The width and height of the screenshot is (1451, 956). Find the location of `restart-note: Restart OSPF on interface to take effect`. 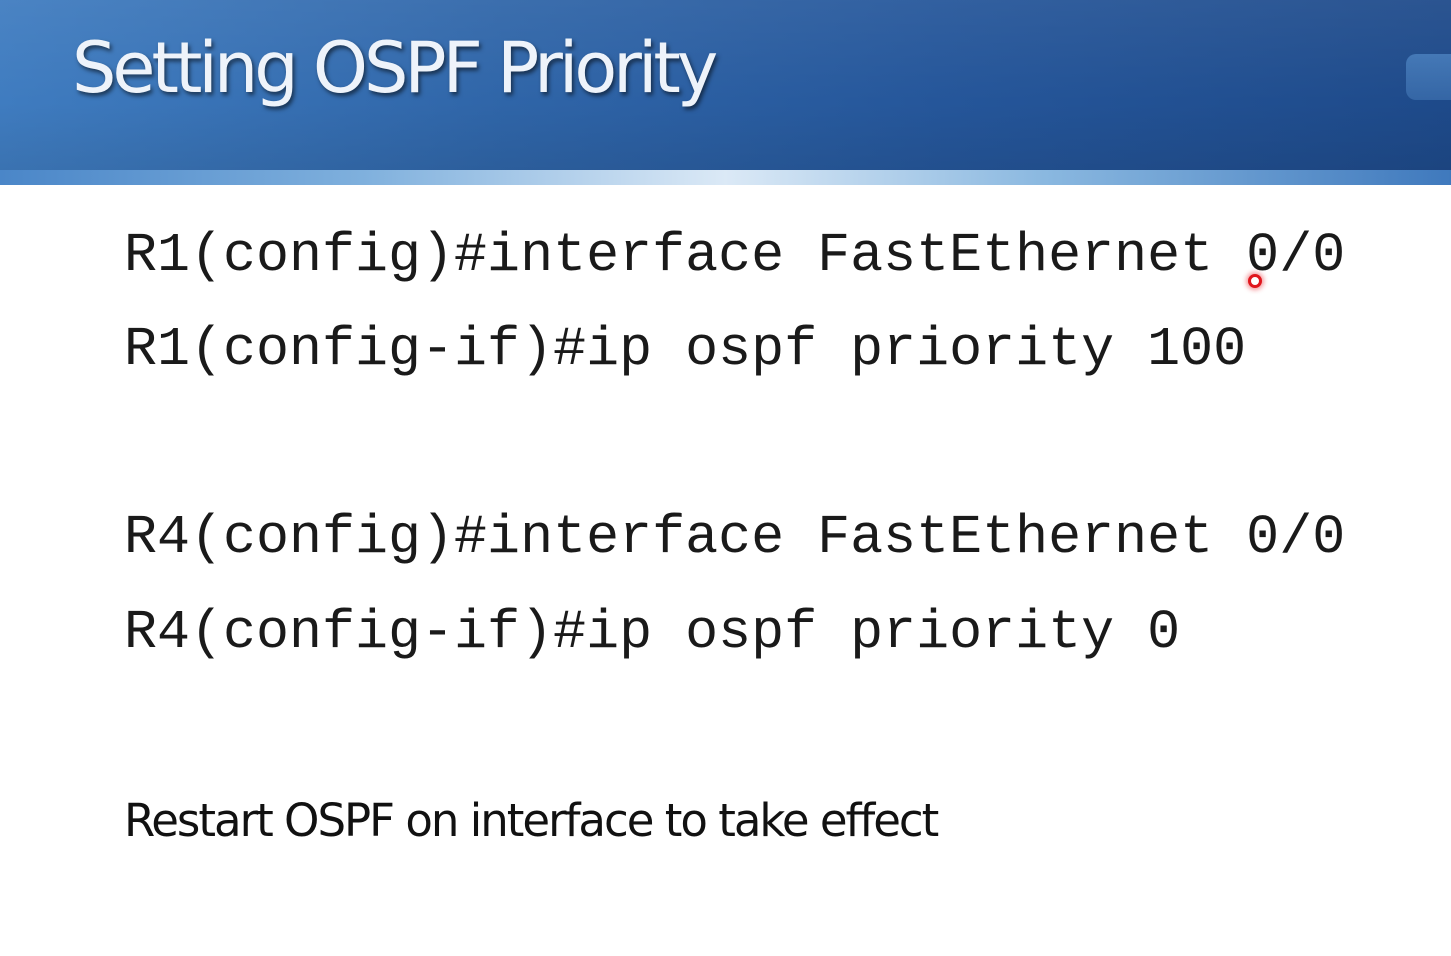

restart-note: Restart OSPF on interface to take effect is located at coordinates (531, 820).